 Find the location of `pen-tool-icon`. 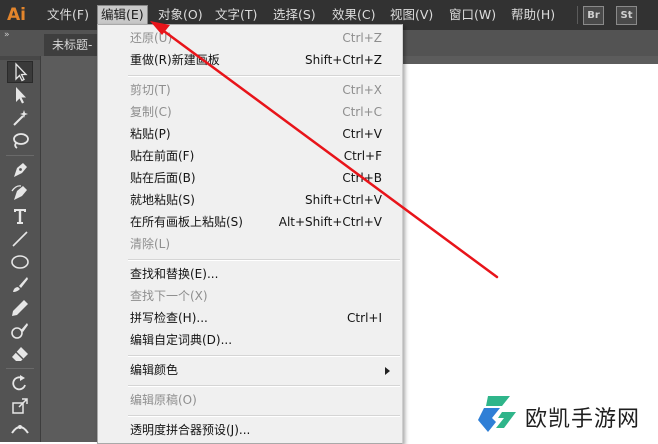

pen-tool-icon is located at coordinates (20, 170).